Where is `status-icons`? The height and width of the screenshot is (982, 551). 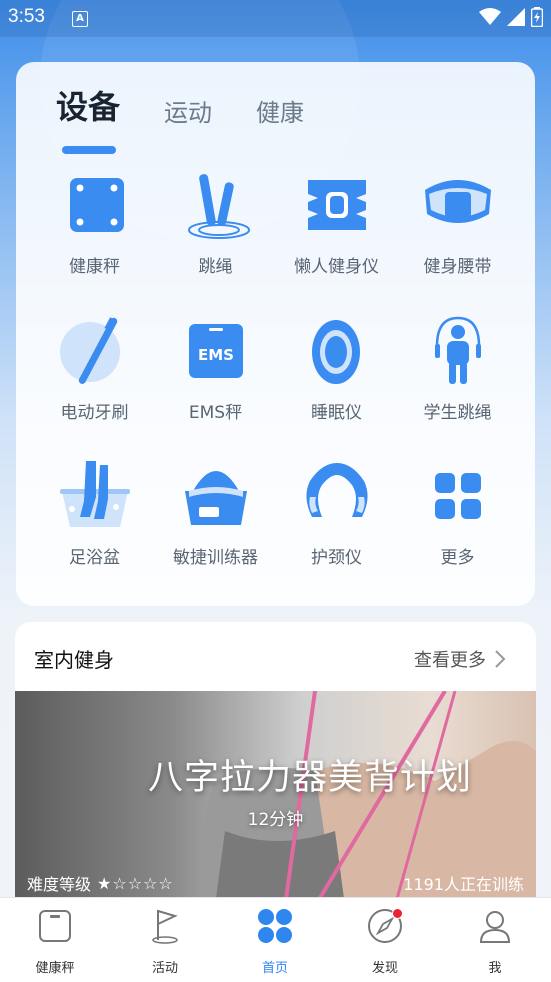
status-icons is located at coordinates (511, 17).